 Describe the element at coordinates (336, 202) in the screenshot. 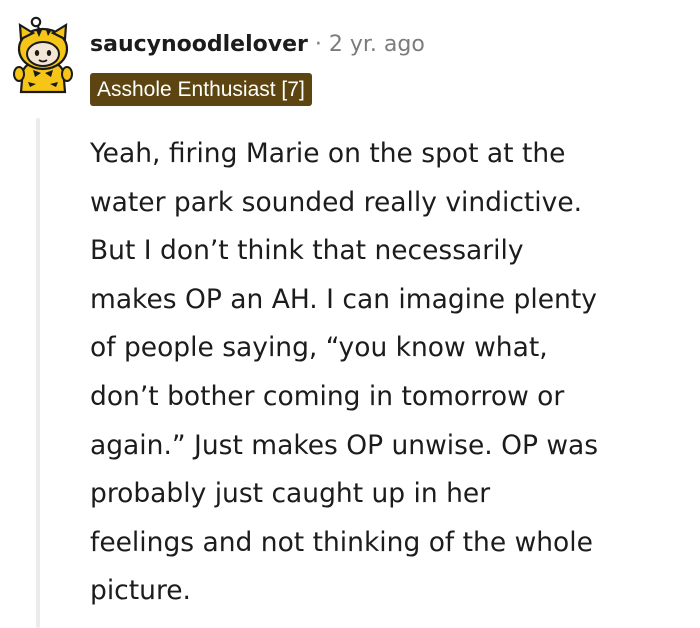

I see `comment-body-line: water park sounded really vindictive.` at that location.